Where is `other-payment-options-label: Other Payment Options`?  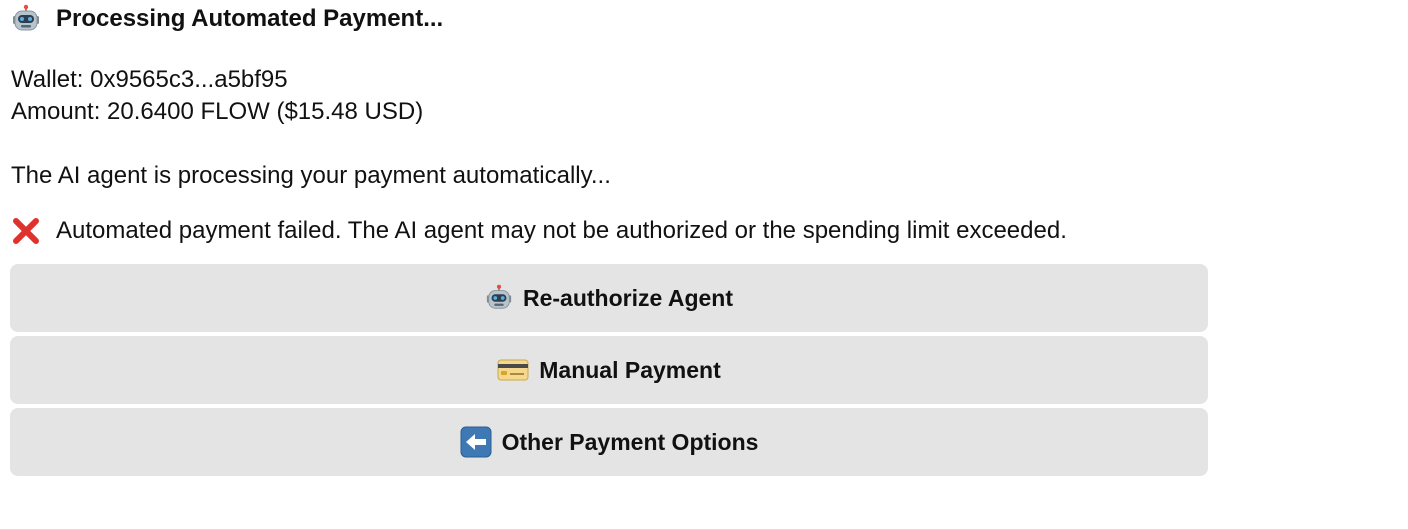 other-payment-options-label: Other Payment Options is located at coordinates (630, 441).